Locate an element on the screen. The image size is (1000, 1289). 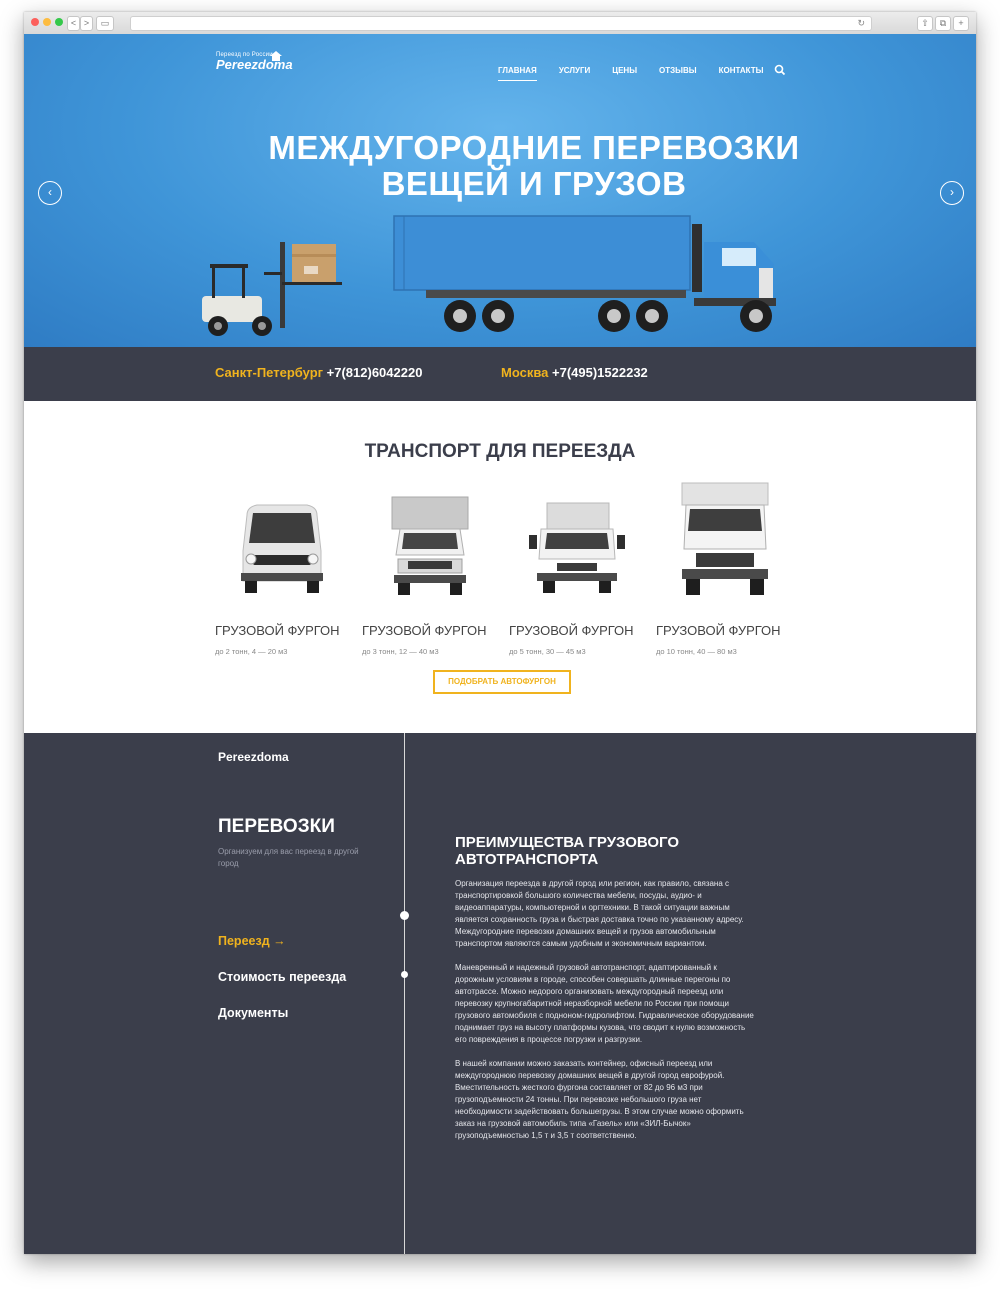
nav-item-home: ГЛАВНАЯ is located at coordinates (517, 73).